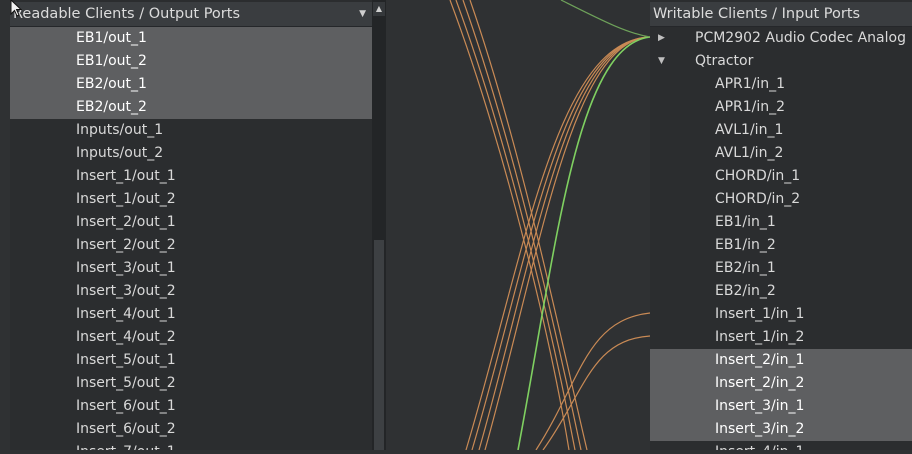  What do you see at coordinates (126, 445) in the screenshot?
I see `output-port-label: Insert_7/out_1` at bounding box center [126, 445].